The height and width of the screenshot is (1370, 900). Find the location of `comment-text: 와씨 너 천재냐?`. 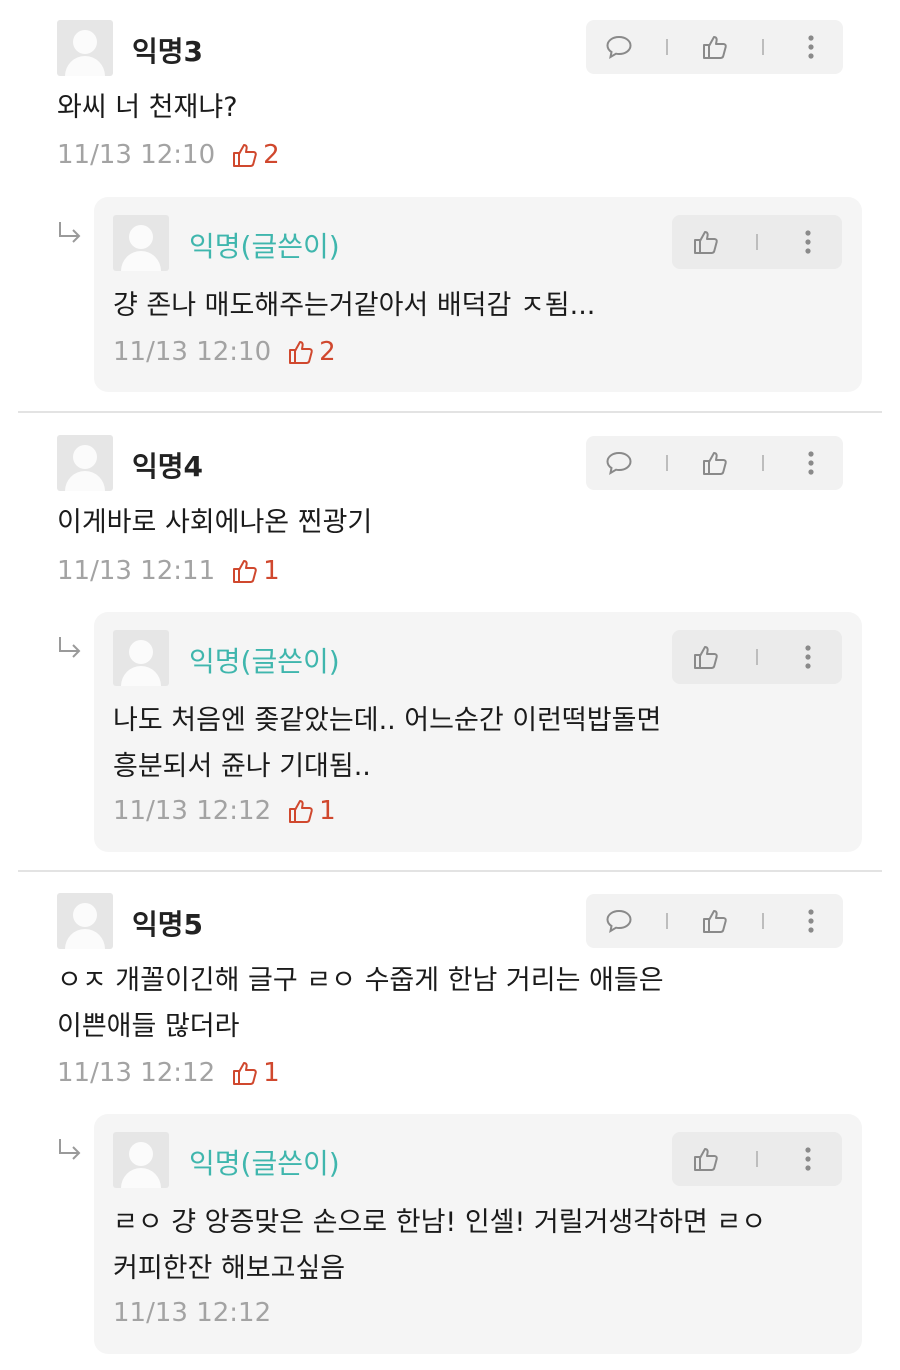

comment-text: 와씨 너 천재냐? is located at coordinates (147, 107).